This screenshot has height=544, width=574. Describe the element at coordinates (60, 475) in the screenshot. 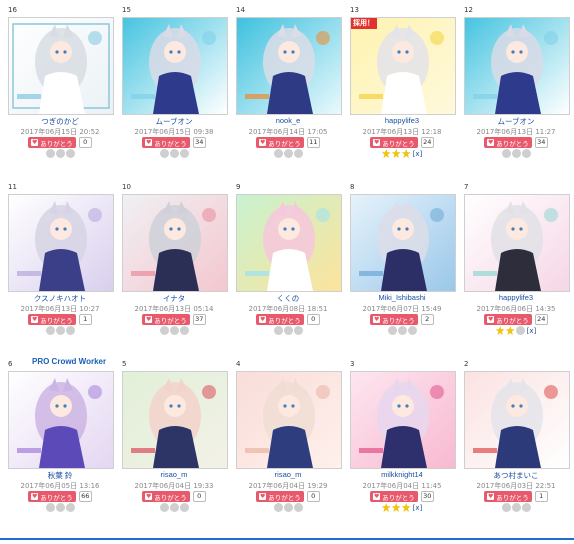

I see `entry-author-link: 秋葉 鈴` at that location.